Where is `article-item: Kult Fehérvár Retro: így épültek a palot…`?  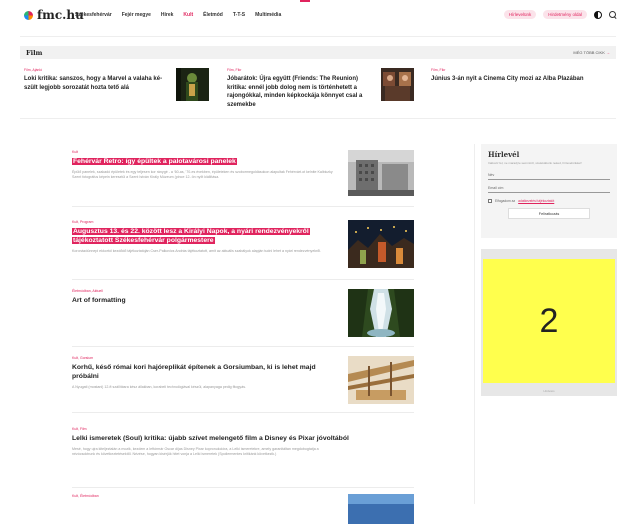
article-item: Kult Fehérvár Retro: így épültek a palot… is located at coordinates (243, 173).